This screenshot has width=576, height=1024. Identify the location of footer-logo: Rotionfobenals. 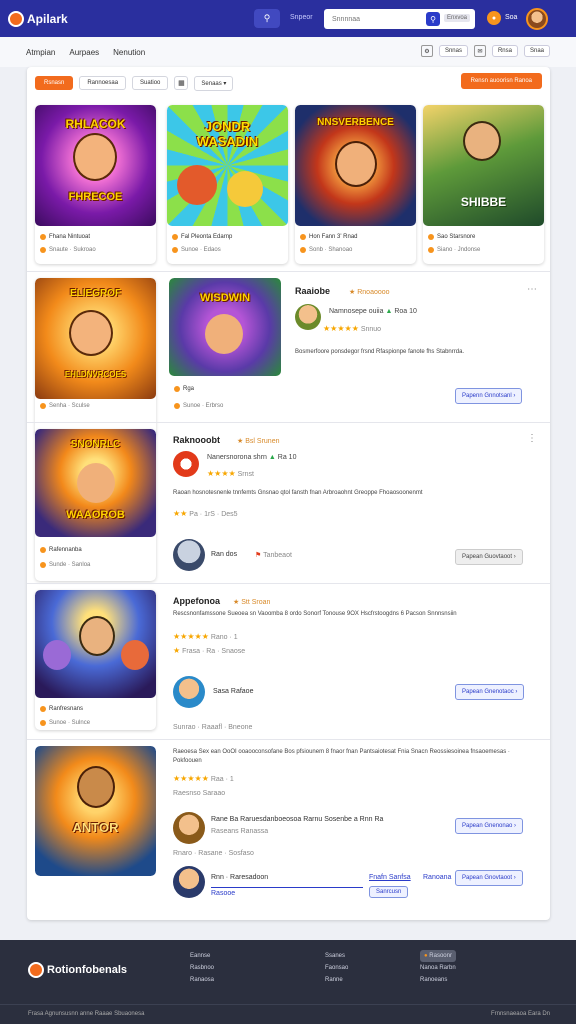
(77, 970).